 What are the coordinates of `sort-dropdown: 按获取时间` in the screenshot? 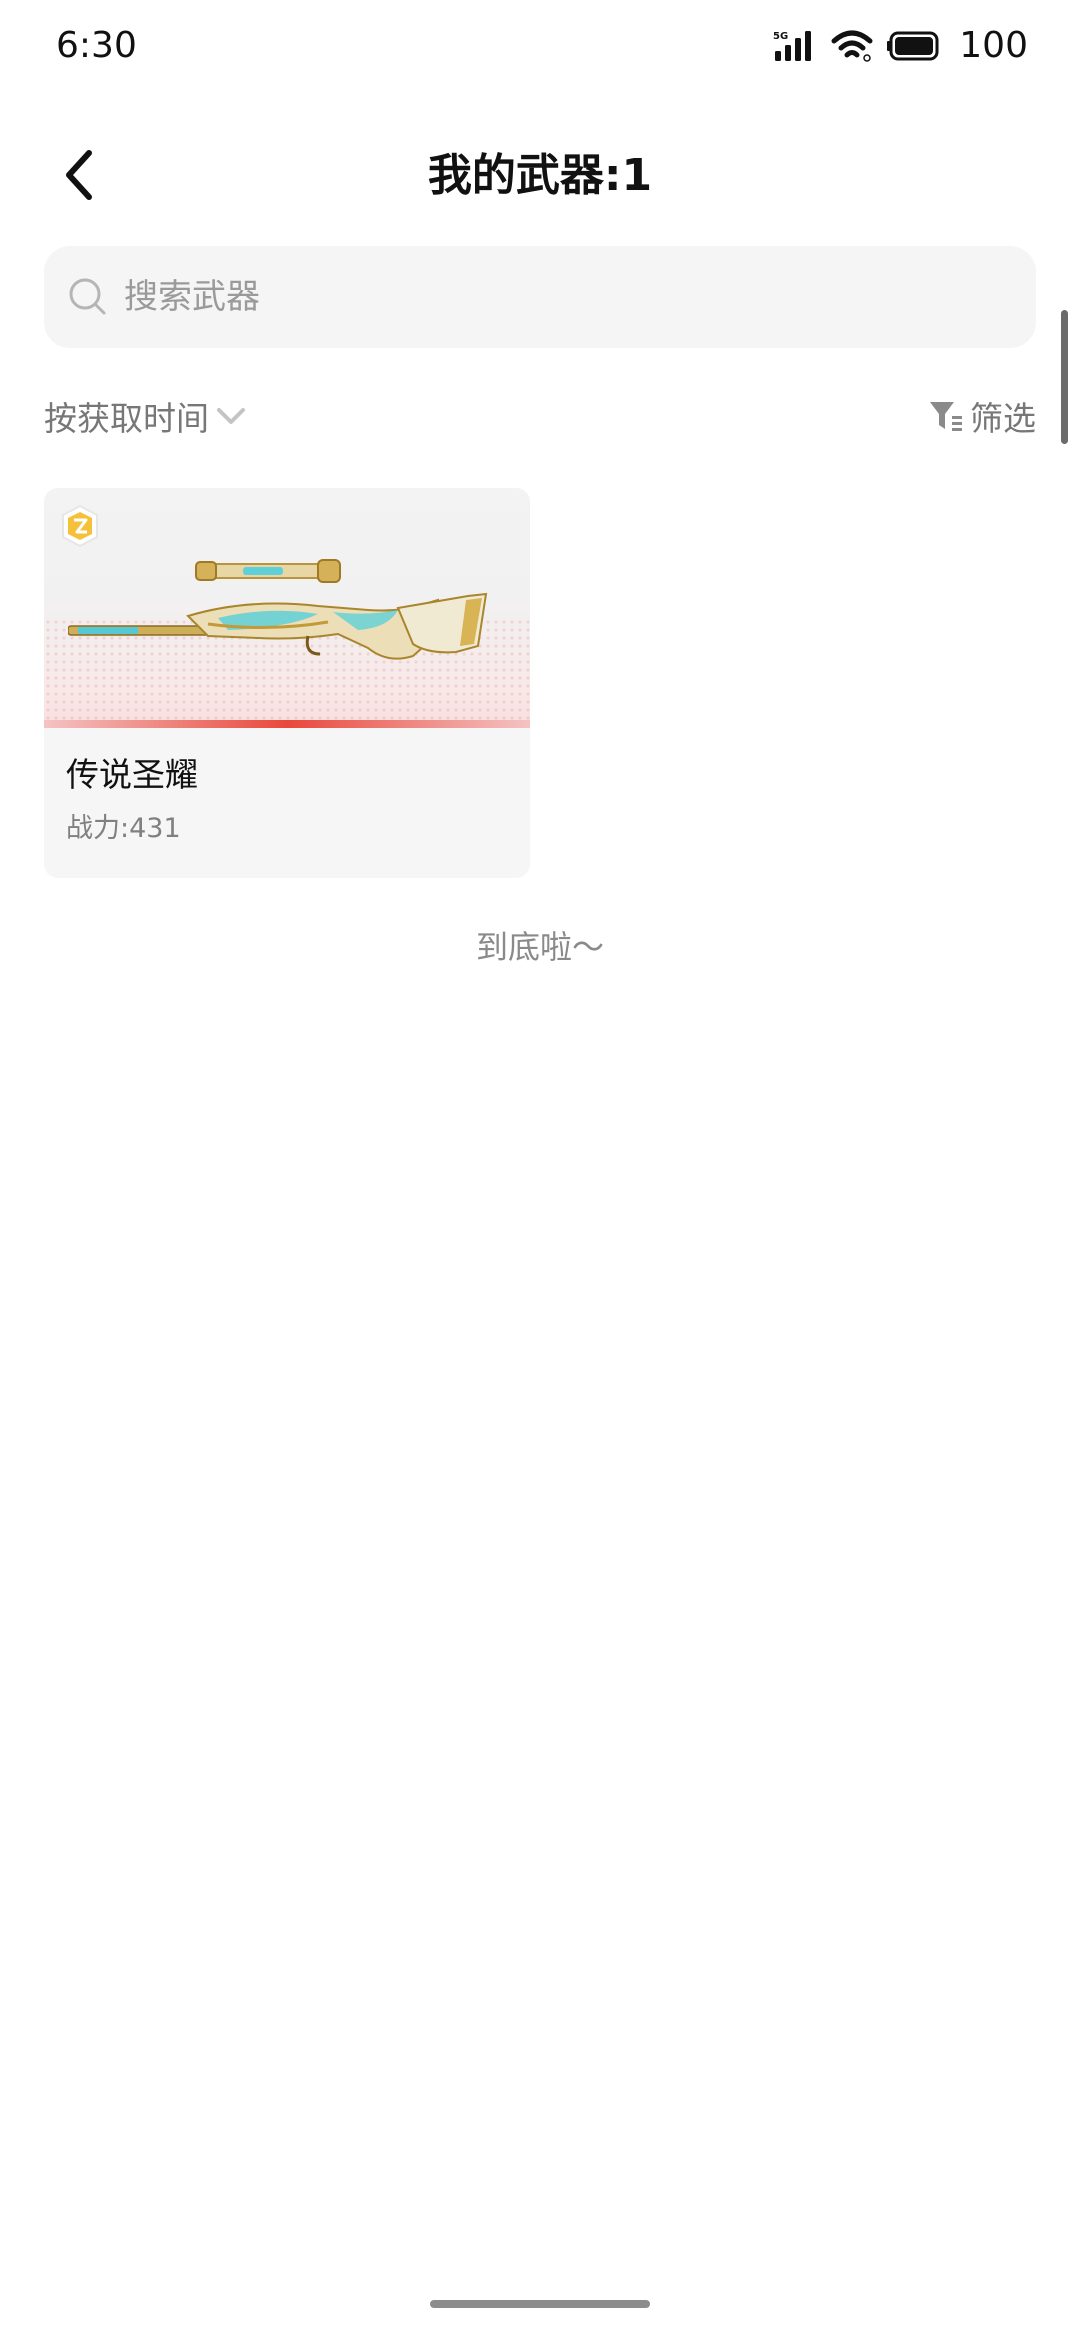 It's located at (145, 416).